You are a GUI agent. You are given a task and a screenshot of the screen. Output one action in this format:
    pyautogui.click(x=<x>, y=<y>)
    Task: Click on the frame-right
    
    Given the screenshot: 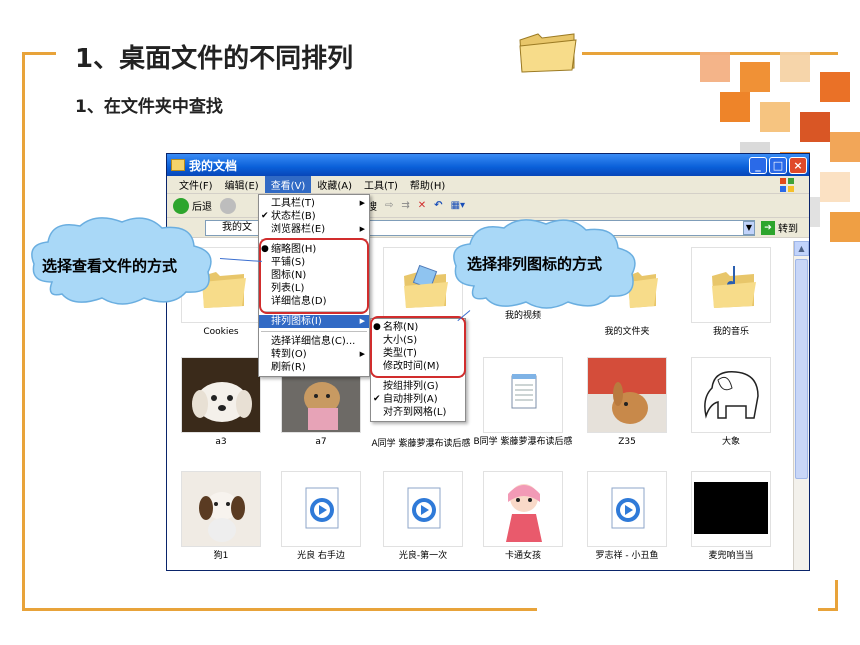 What is the action you would take?
    pyautogui.click(x=836, y=595)
    